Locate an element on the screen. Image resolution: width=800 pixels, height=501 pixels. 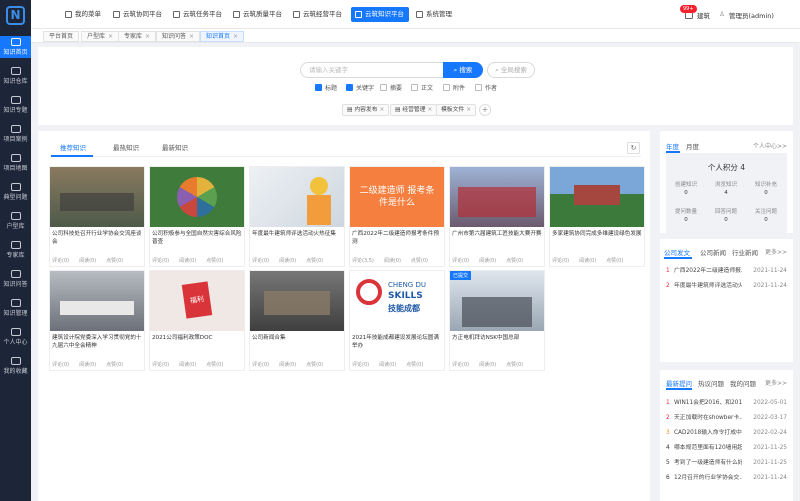
tab-yearly: 年度 is located at coordinates (672, 146).